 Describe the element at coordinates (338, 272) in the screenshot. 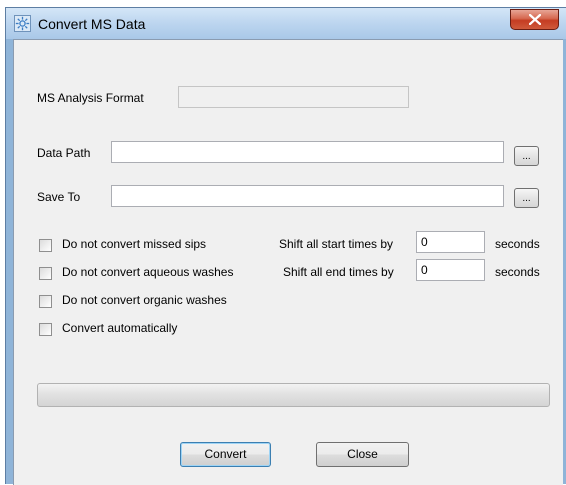

I see `shift-end-label: Shift all end times by` at that location.